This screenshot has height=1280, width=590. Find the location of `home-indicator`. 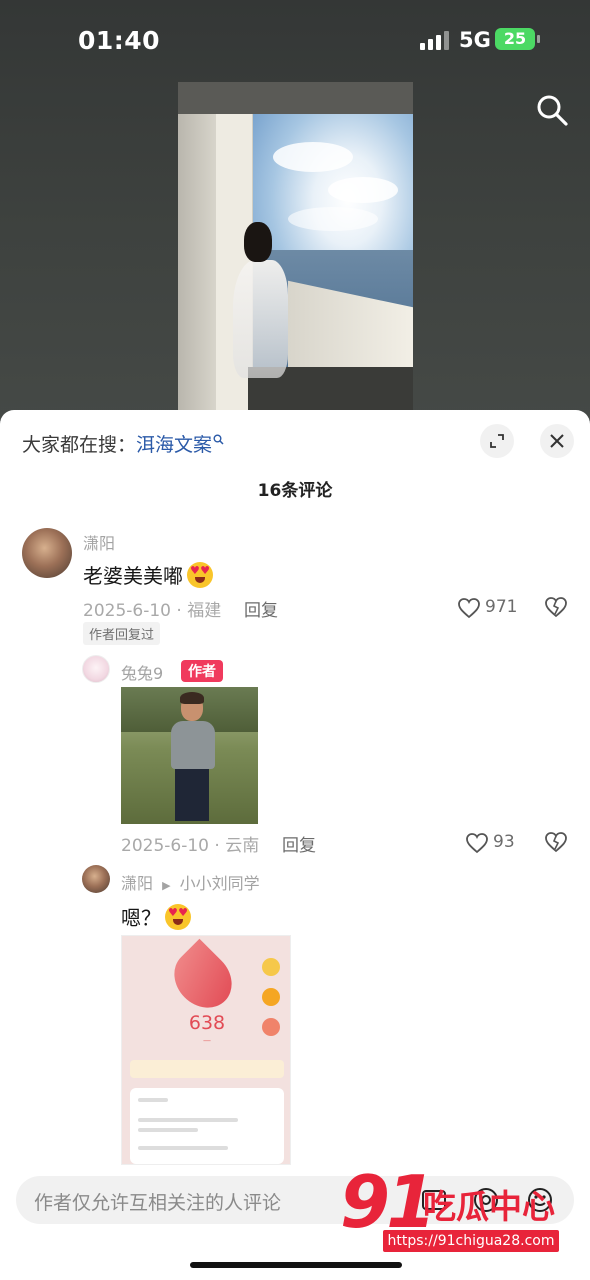

home-indicator is located at coordinates (296, 1265).